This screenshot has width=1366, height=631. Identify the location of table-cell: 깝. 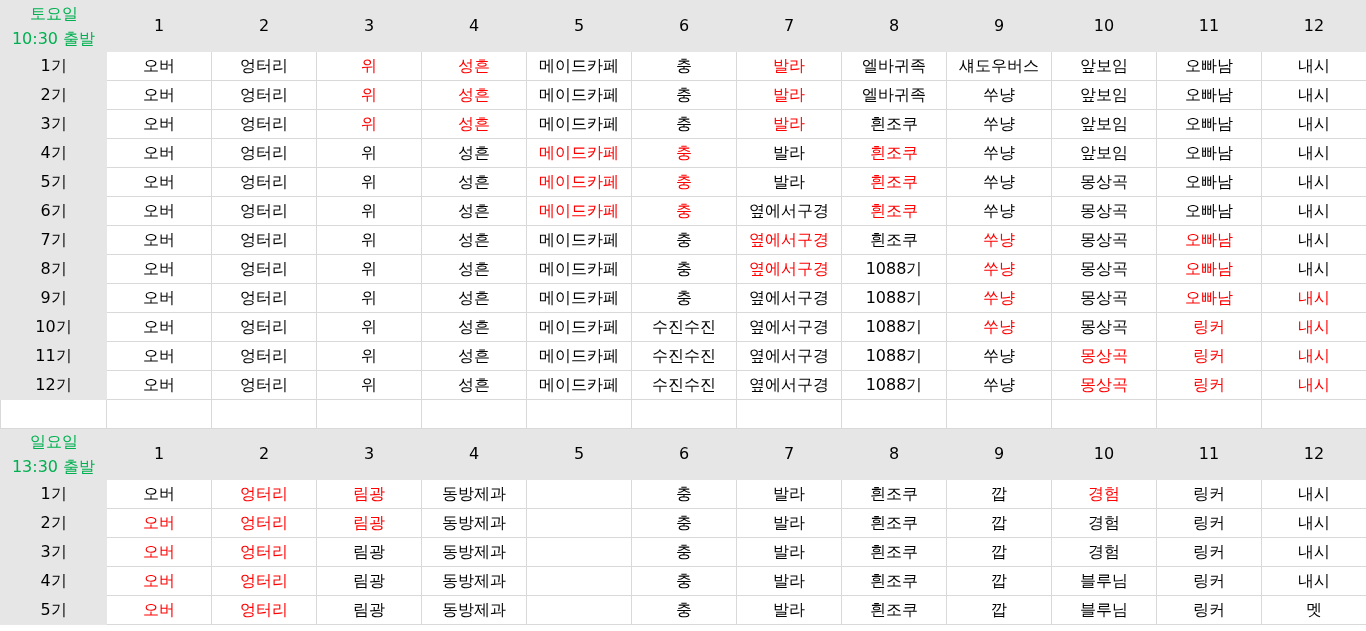
(999, 494).